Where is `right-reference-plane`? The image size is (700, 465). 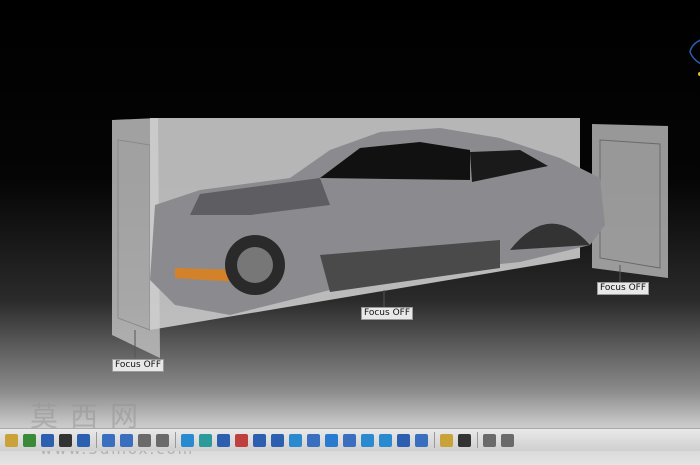 right-reference-plane is located at coordinates (630, 201).